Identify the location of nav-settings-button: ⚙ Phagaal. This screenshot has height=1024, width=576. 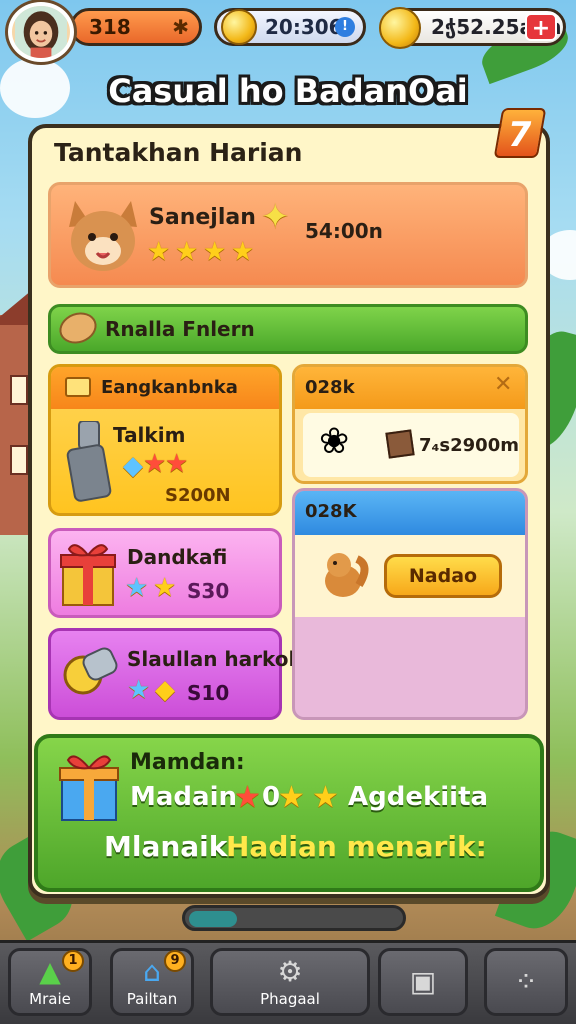
(290, 982).